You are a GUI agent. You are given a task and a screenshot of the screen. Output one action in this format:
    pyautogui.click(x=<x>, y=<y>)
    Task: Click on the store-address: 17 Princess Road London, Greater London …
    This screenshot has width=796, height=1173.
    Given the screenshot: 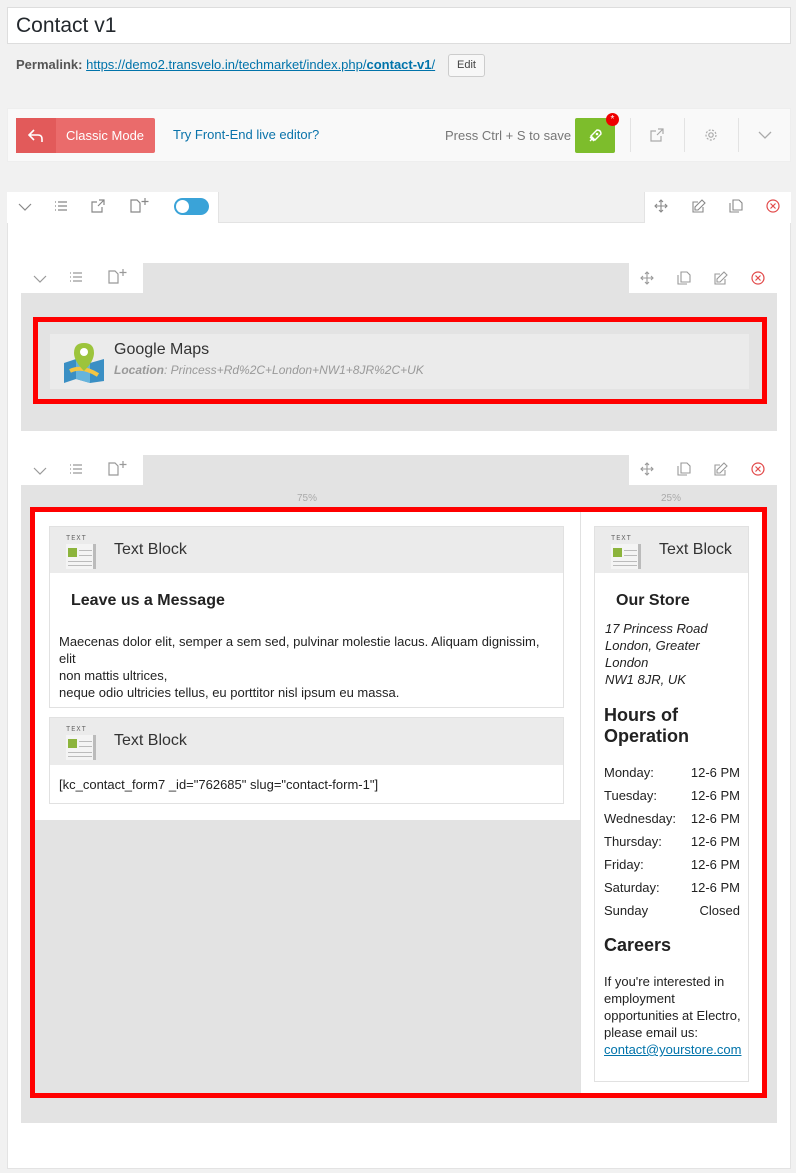 What is the action you would take?
    pyautogui.click(x=656, y=654)
    